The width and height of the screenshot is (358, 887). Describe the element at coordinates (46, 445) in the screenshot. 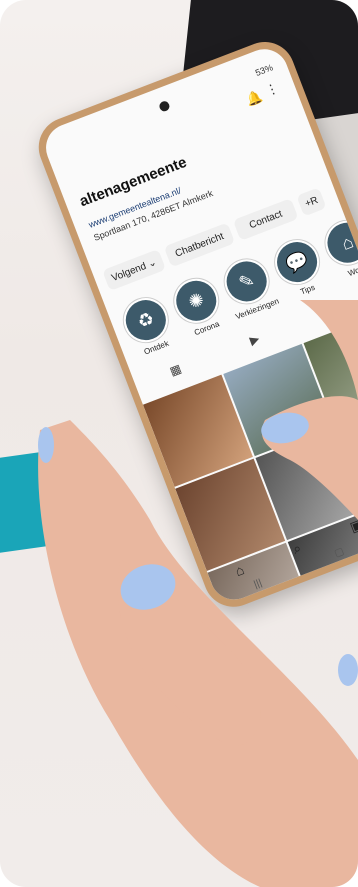

I see `finger-nail` at that location.